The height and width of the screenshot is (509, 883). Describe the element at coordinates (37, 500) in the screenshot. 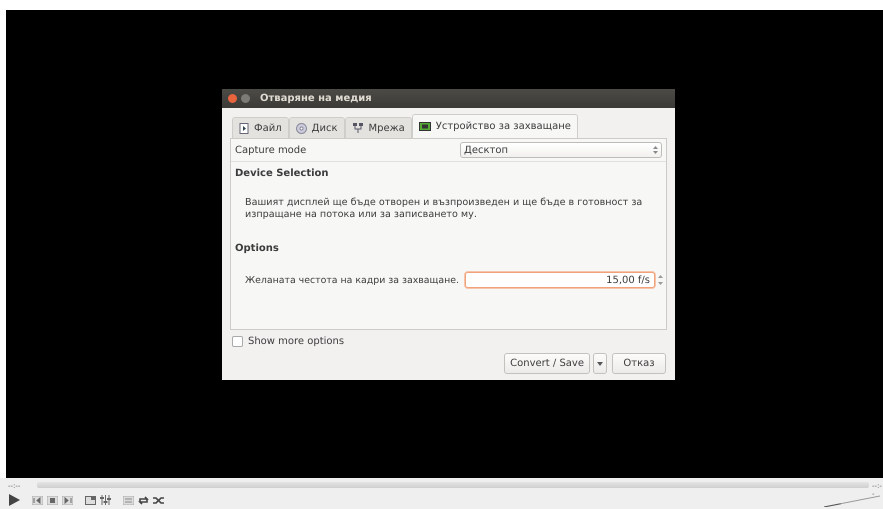

I see `previous-icon` at that location.